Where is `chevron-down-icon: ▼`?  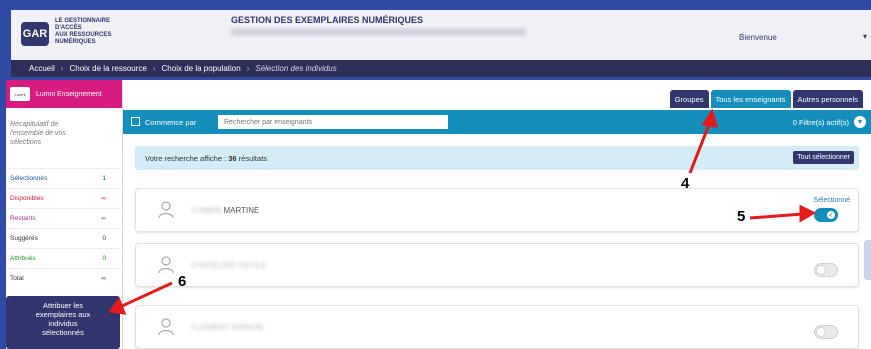
chevron-down-icon: ▼ is located at coordinates (860, 122).